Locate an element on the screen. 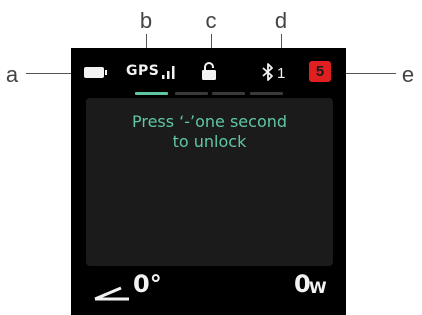  unlock-instruction-line-1: Press ‘-’one second is located at coordinates (209, 121).